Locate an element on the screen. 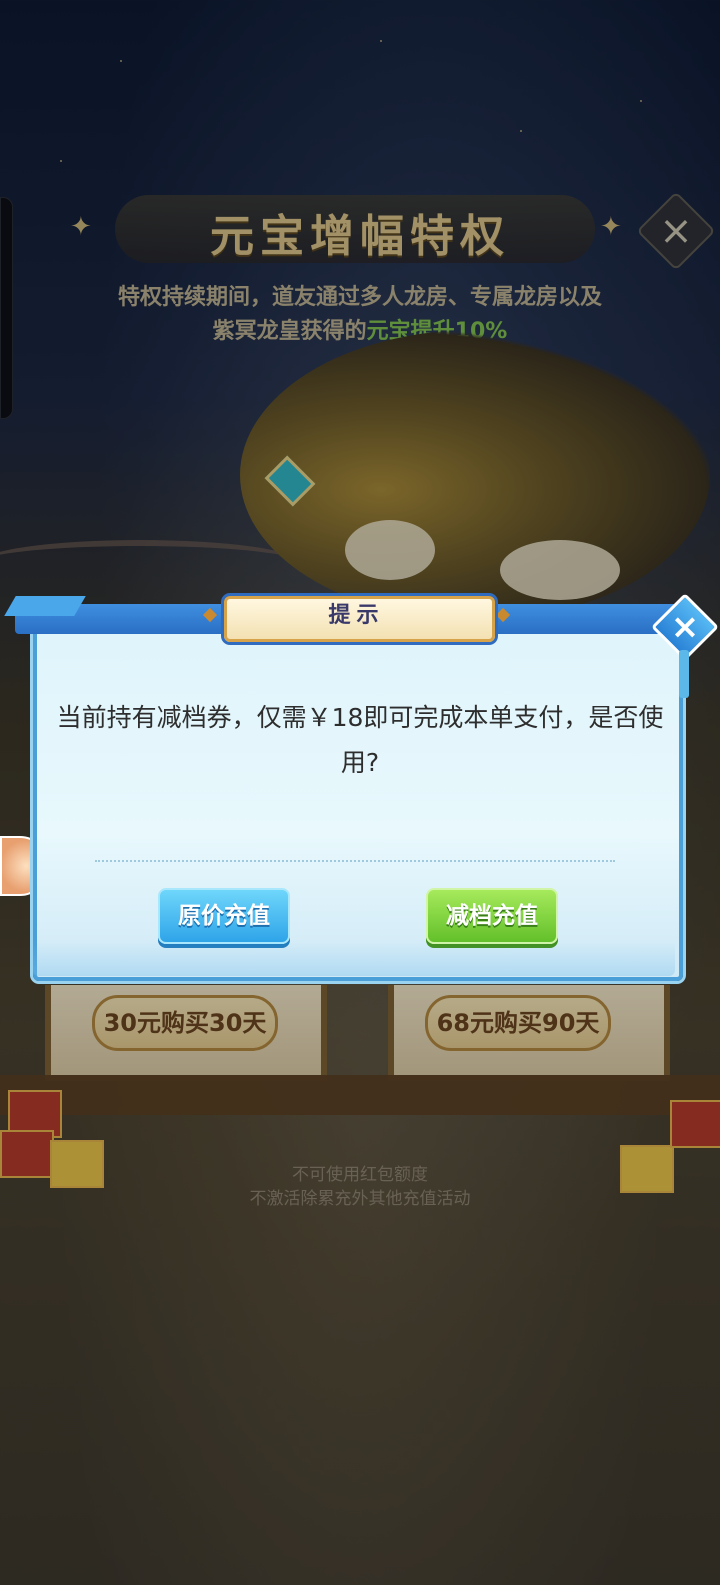 This screenshot has height=1585, width=720. close-icon: × is located at coordinates (685, 627).